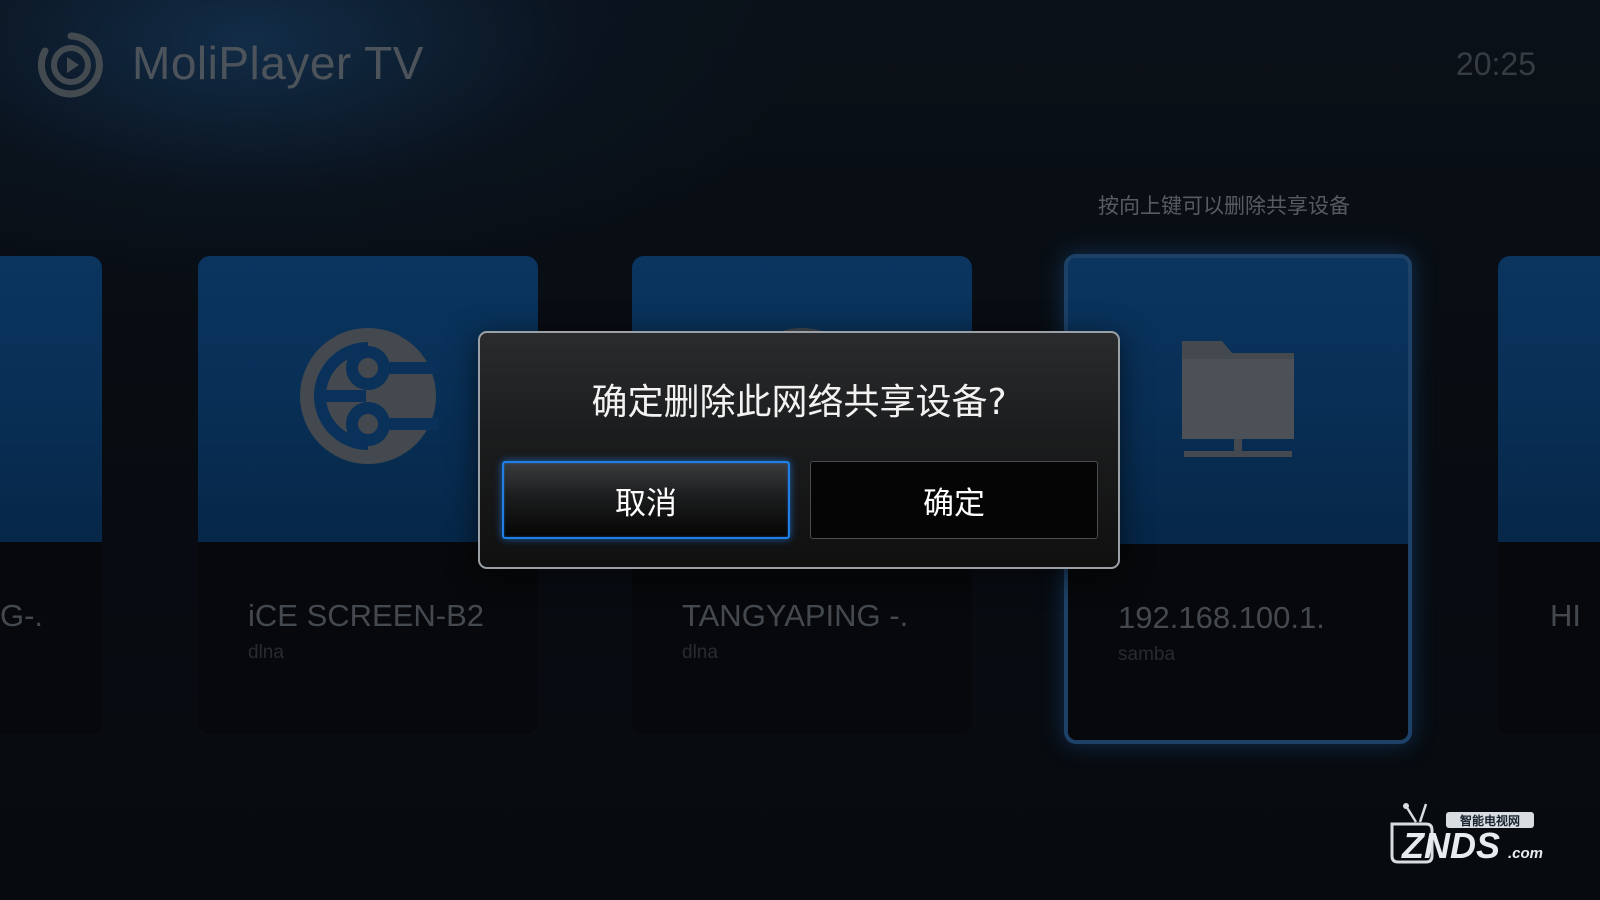 This screenshot has height=900, width=1600. I want to click on svg-text: ZNDS, so click(1450, 845).